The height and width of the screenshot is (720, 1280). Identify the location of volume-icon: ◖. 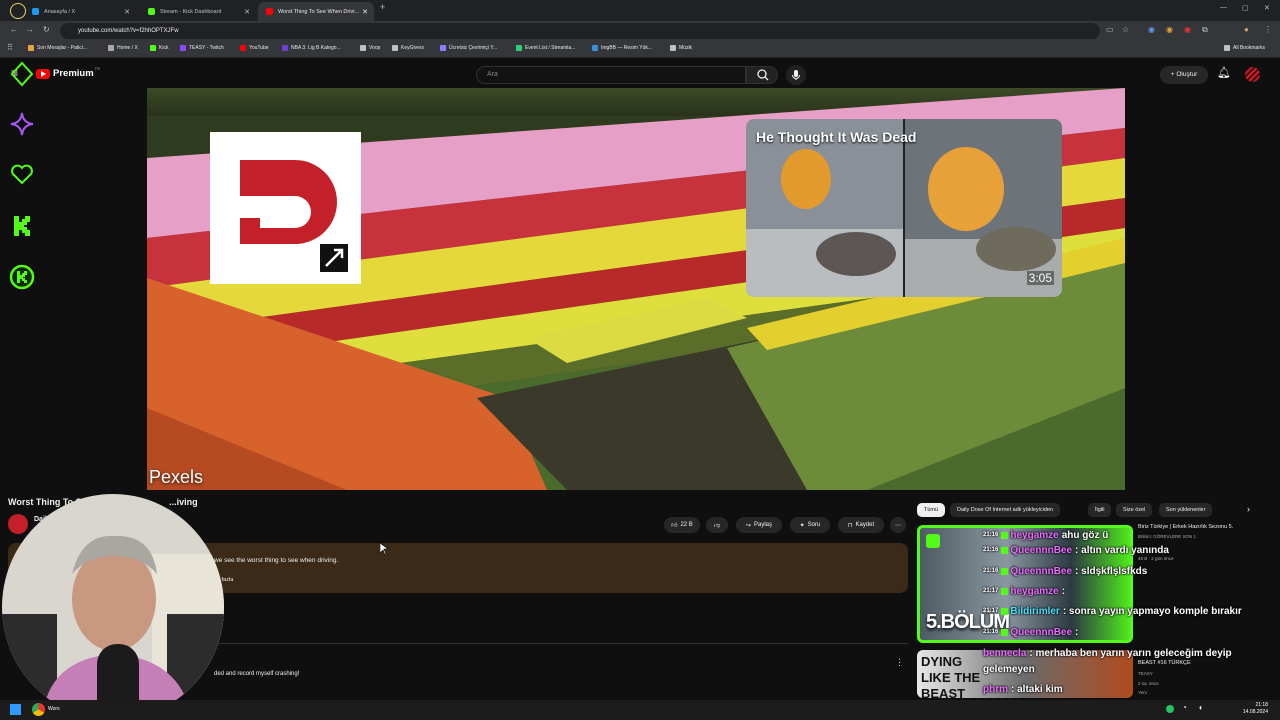
(1200, 707).